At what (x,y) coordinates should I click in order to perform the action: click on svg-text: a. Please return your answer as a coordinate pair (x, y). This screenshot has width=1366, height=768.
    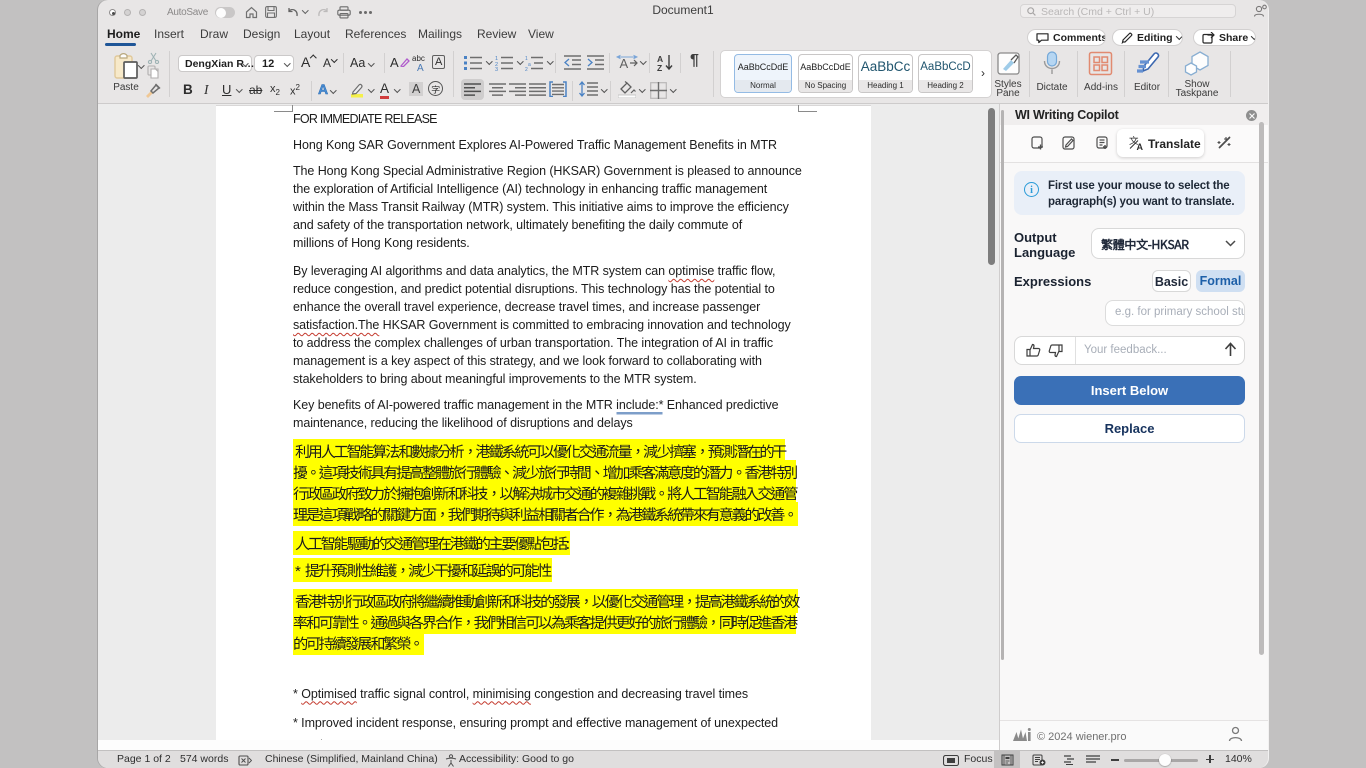
    Looking at the image, I should click on (529, 65).